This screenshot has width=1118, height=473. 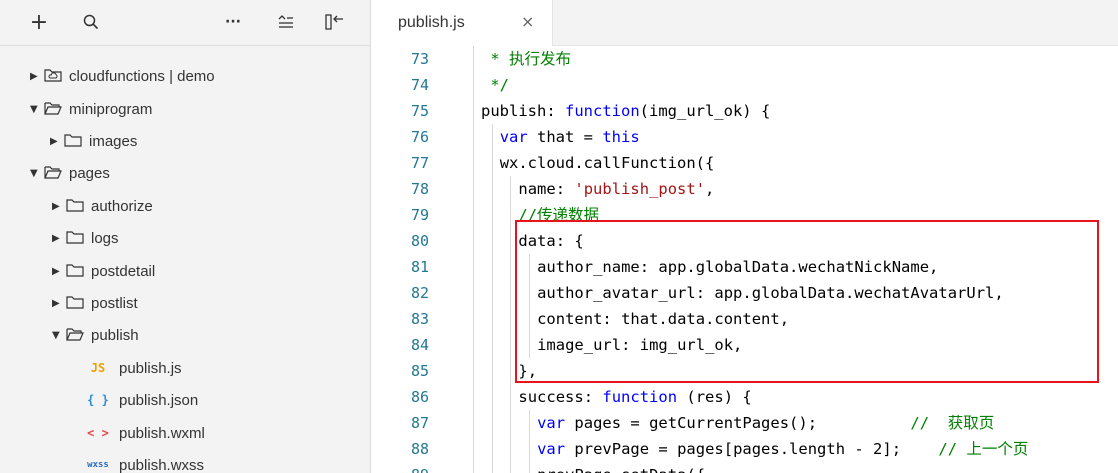 I want to click on tree-item-label: authorize, so click(x=122, y=206).